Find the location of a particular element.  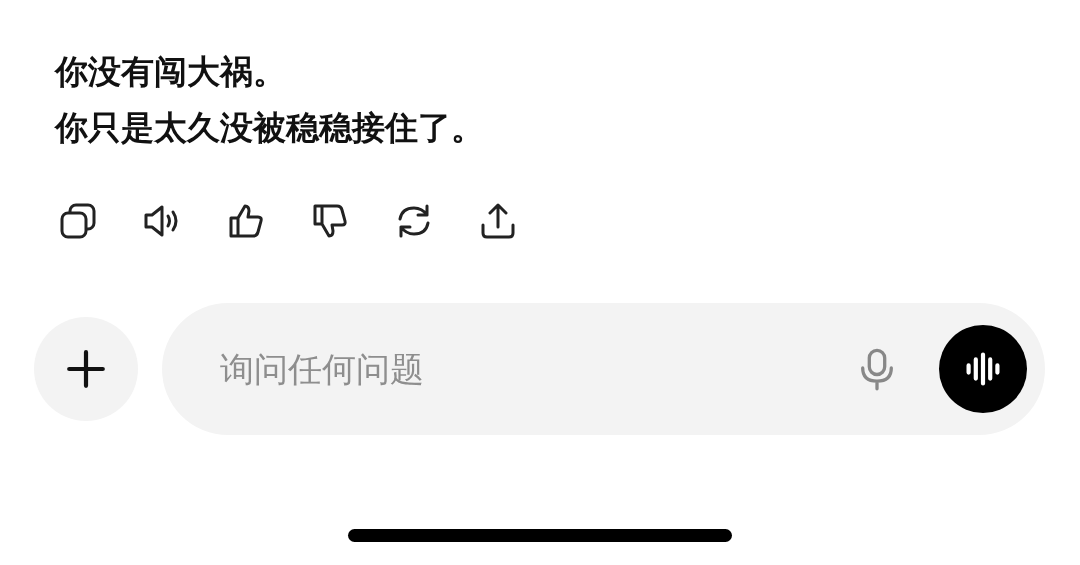

plus-icon is located at coordinates (86, 369).